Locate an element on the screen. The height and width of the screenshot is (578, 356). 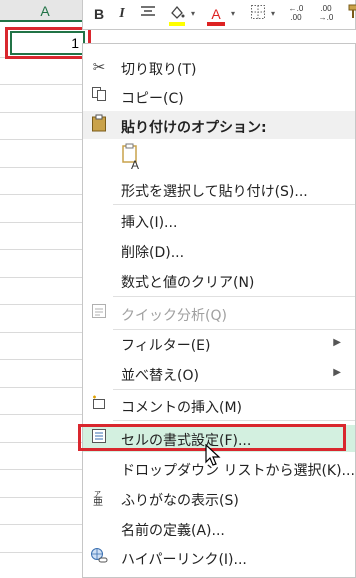
hyperlink-icon is located at coordinates (99, 557).